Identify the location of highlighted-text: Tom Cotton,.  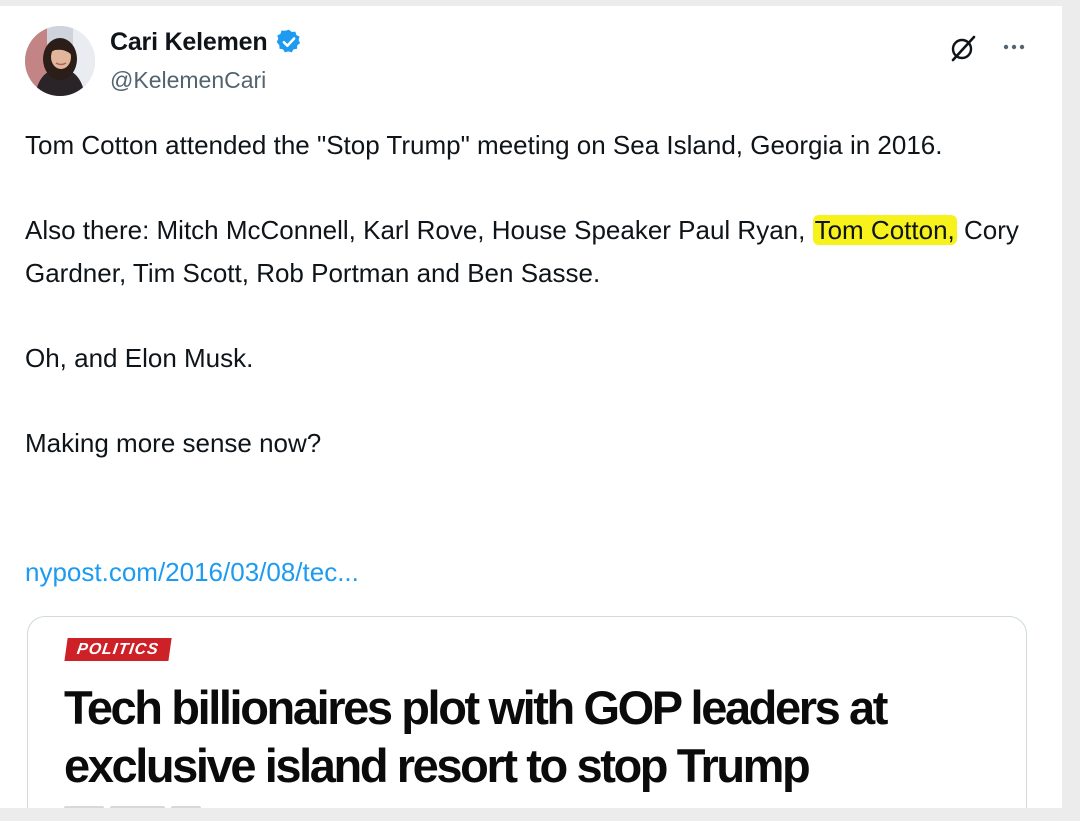
(884, 230).